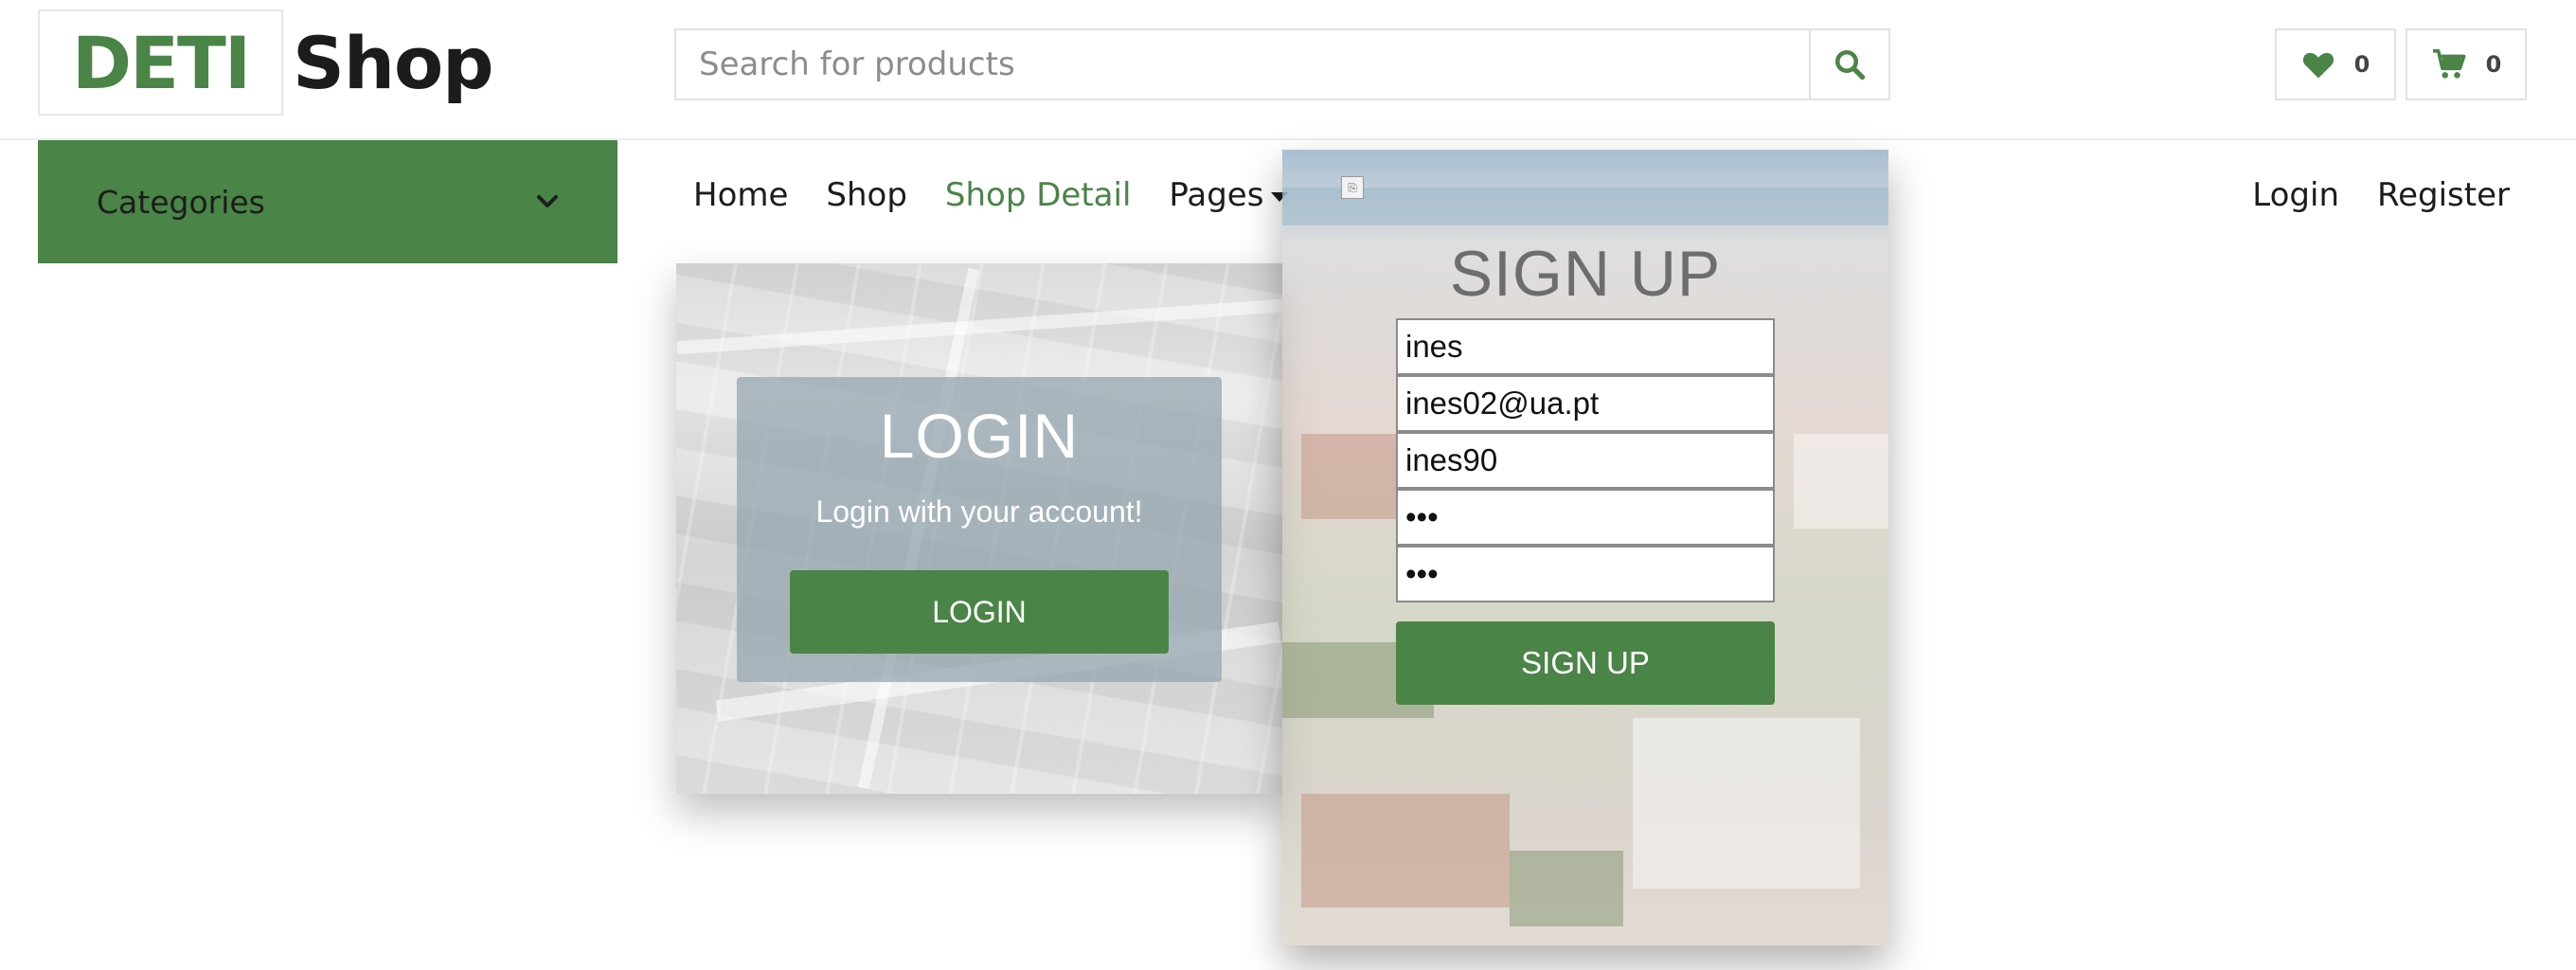 This screenshot has width=2576, height=970. I want to click on shopping-cart-icon, so click(2449, 63).